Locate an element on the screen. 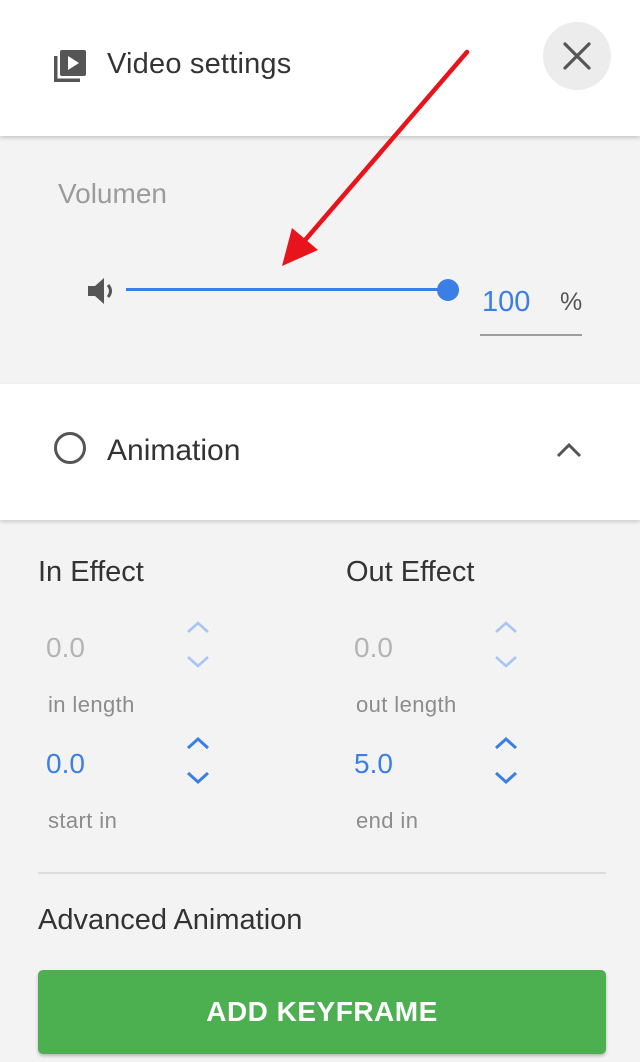  in-length-field: 0.0 is located at coordinates (65, 648).